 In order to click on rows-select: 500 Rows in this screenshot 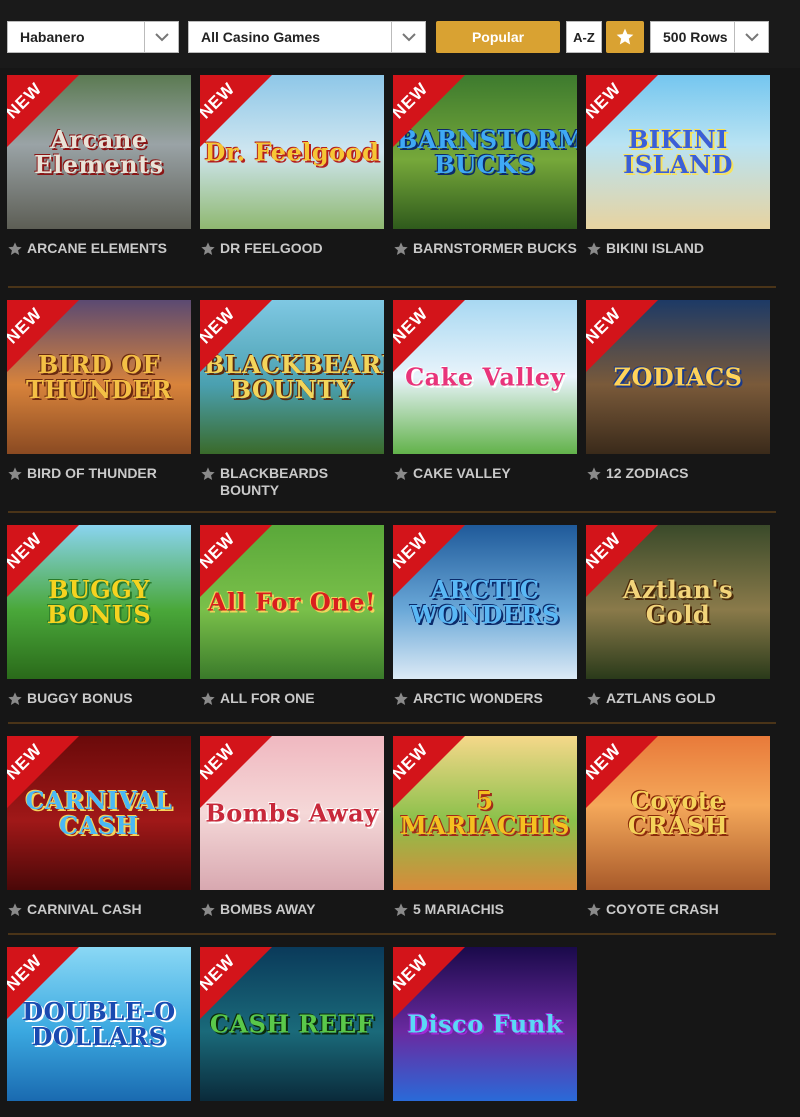, I will do `click(709, 37)`.